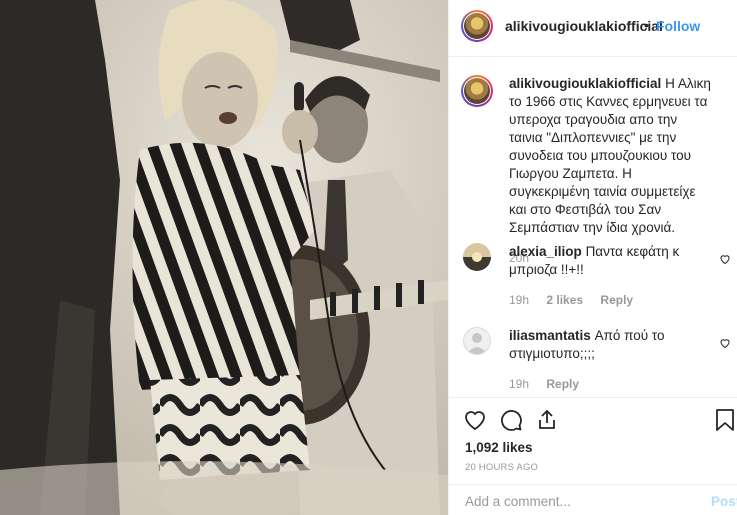 The image size is (737, 515). I want to click on caption-avatar, so click(477, 91).